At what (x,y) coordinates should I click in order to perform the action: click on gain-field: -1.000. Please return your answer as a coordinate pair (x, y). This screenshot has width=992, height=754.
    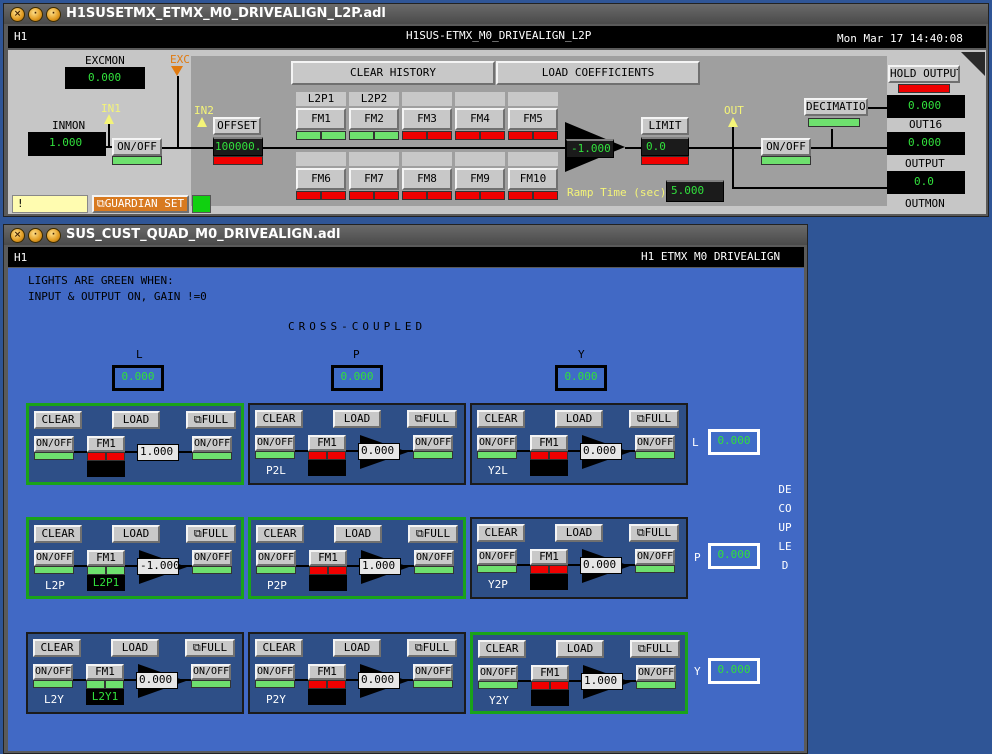
    Looking at the image, I should click on (158, 566).